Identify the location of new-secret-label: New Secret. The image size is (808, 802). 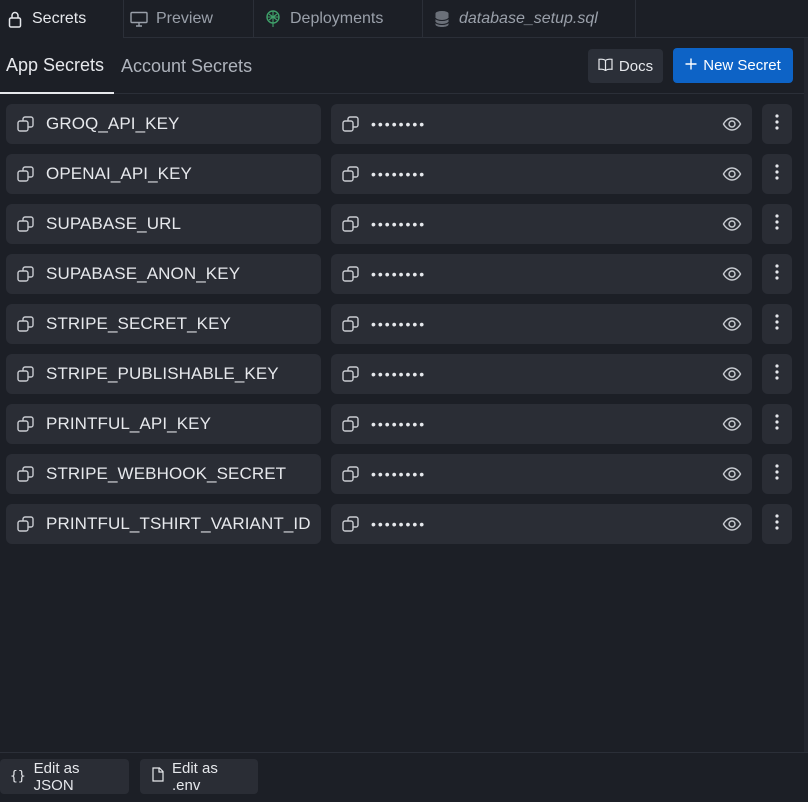
(742, 65).